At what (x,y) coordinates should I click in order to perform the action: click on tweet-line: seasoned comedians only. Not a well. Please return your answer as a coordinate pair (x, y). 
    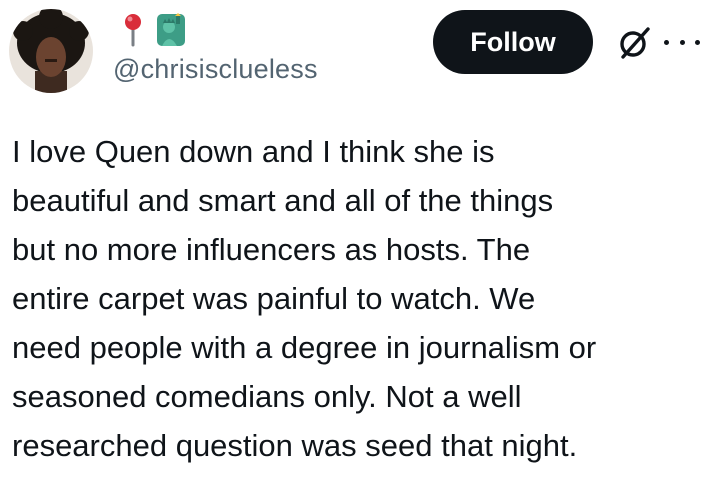
    Looking at the image, I should click on (267, 396).